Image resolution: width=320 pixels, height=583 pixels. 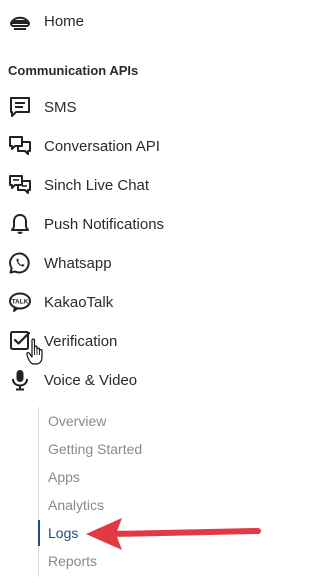 What do you see at coordinates (145, 263) in the screenshot?
I see `nav-item-whatsapp: Whatsapp` at bounding box center [145, 263].